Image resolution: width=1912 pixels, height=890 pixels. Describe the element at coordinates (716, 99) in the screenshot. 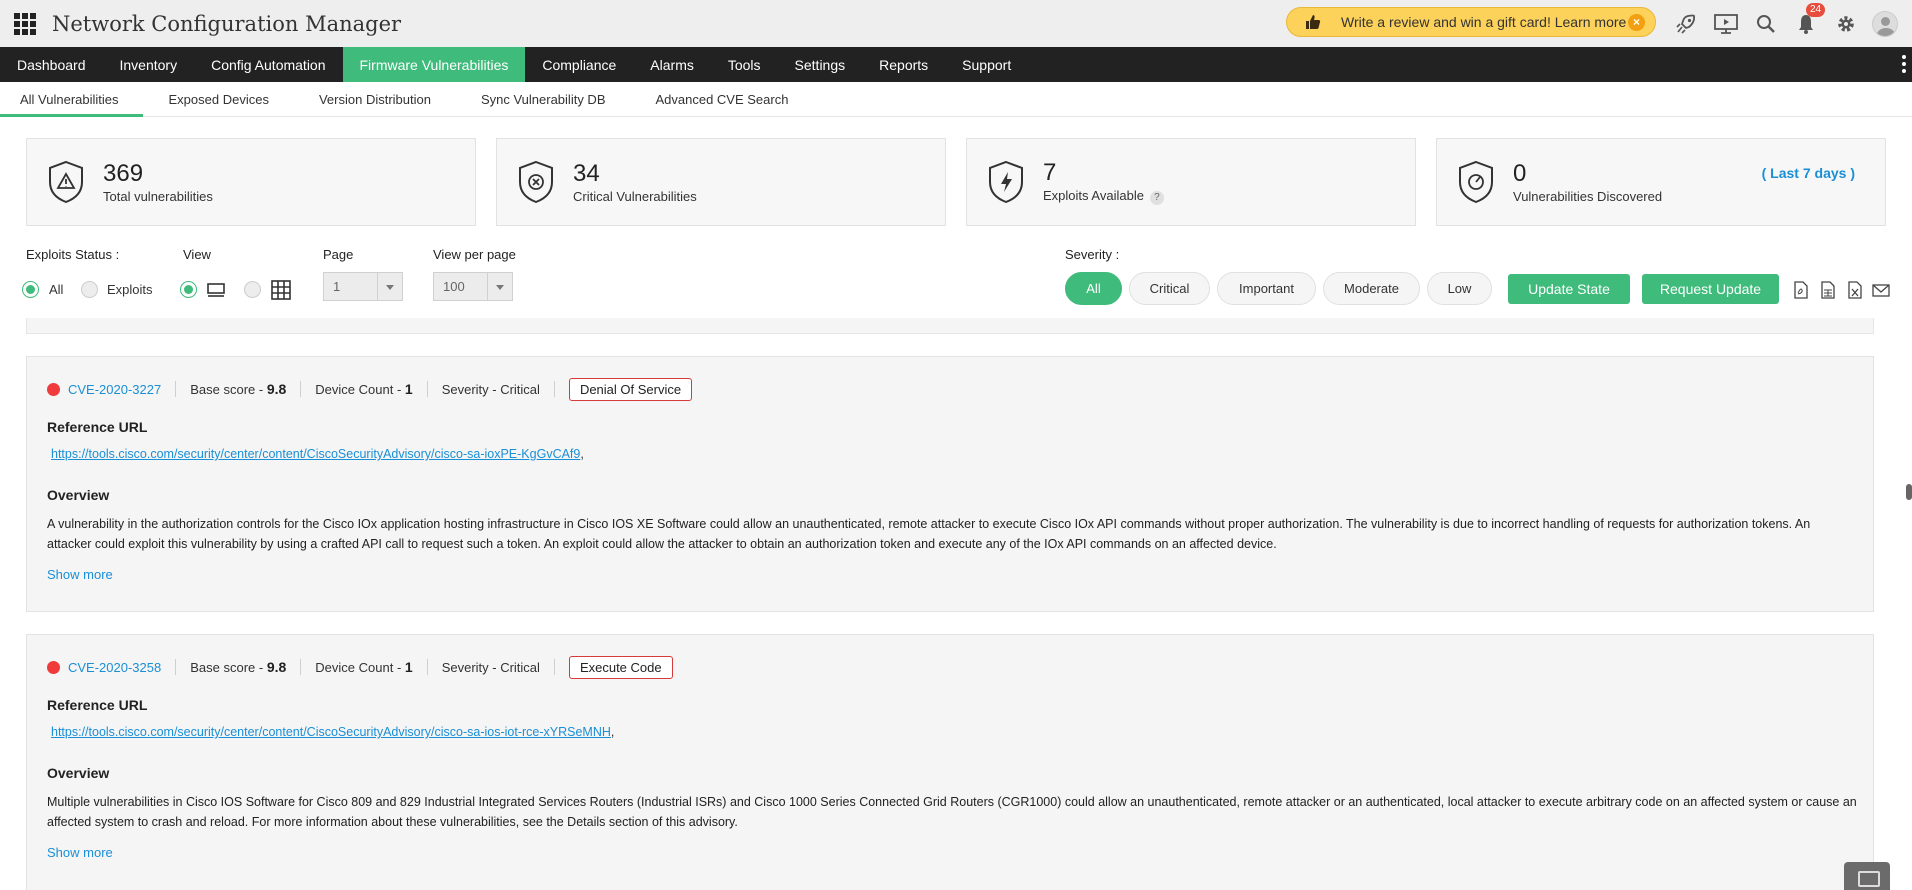

I see `tab-advanced-cve-search: Advanced CVE Search` at that location.